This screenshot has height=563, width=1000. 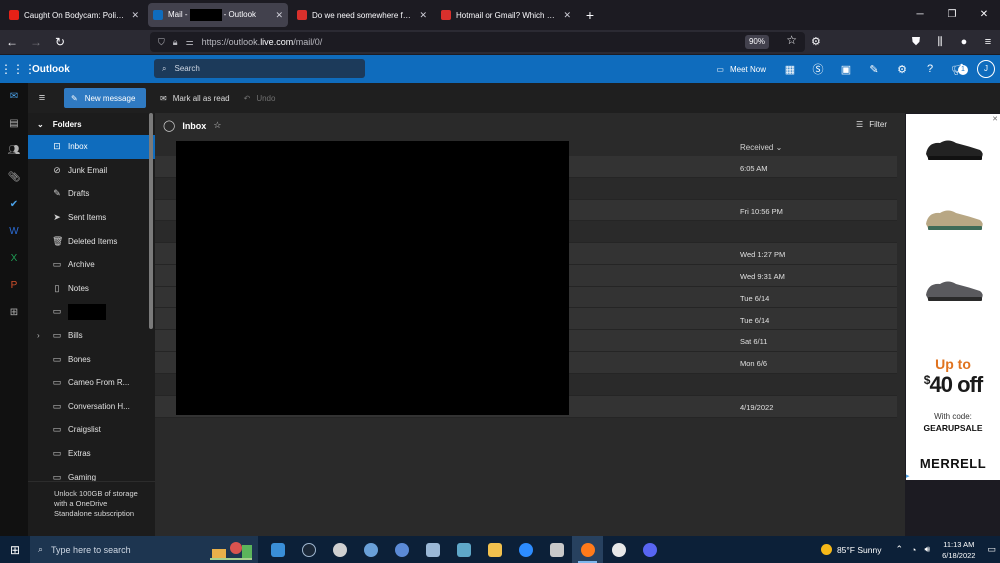 I want to click on folder-item-redacted: ▭, so click(x=91, y=312).